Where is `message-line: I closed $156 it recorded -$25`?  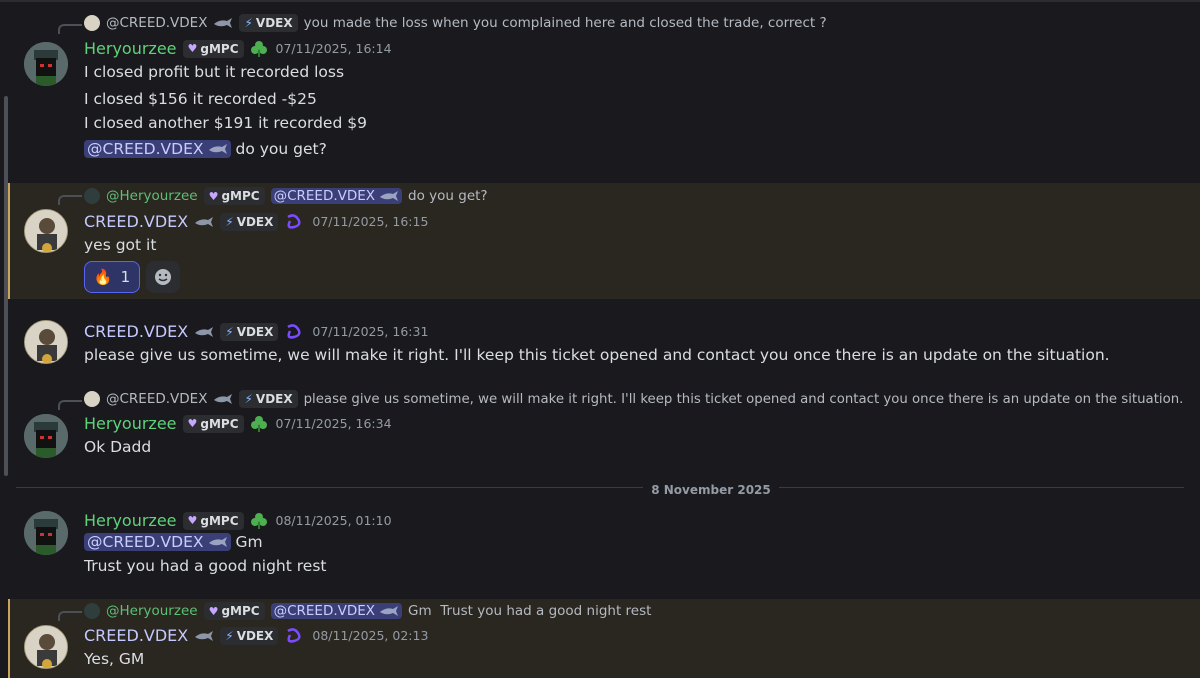 message-line: I closed $156 it recorded -$25 is located at coordinates (200, 99).